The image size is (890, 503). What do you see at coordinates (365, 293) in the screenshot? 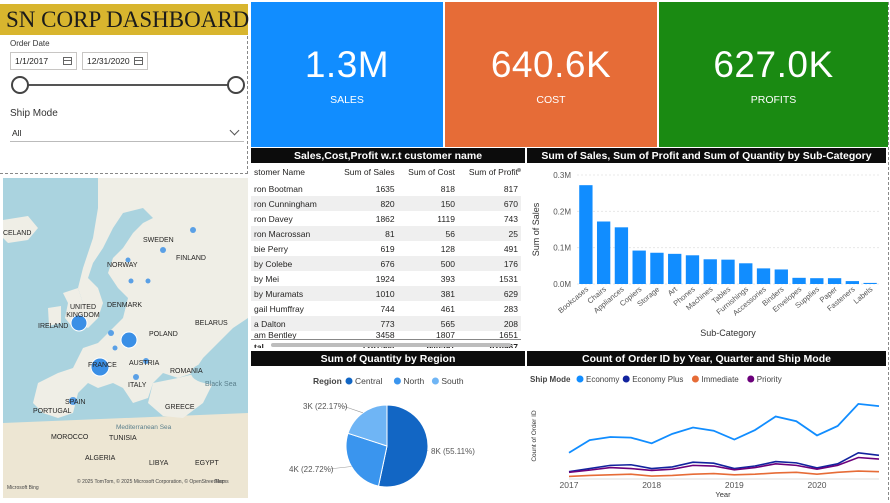
I see `cell-sales: 1010` at bounding box center [365, 293].